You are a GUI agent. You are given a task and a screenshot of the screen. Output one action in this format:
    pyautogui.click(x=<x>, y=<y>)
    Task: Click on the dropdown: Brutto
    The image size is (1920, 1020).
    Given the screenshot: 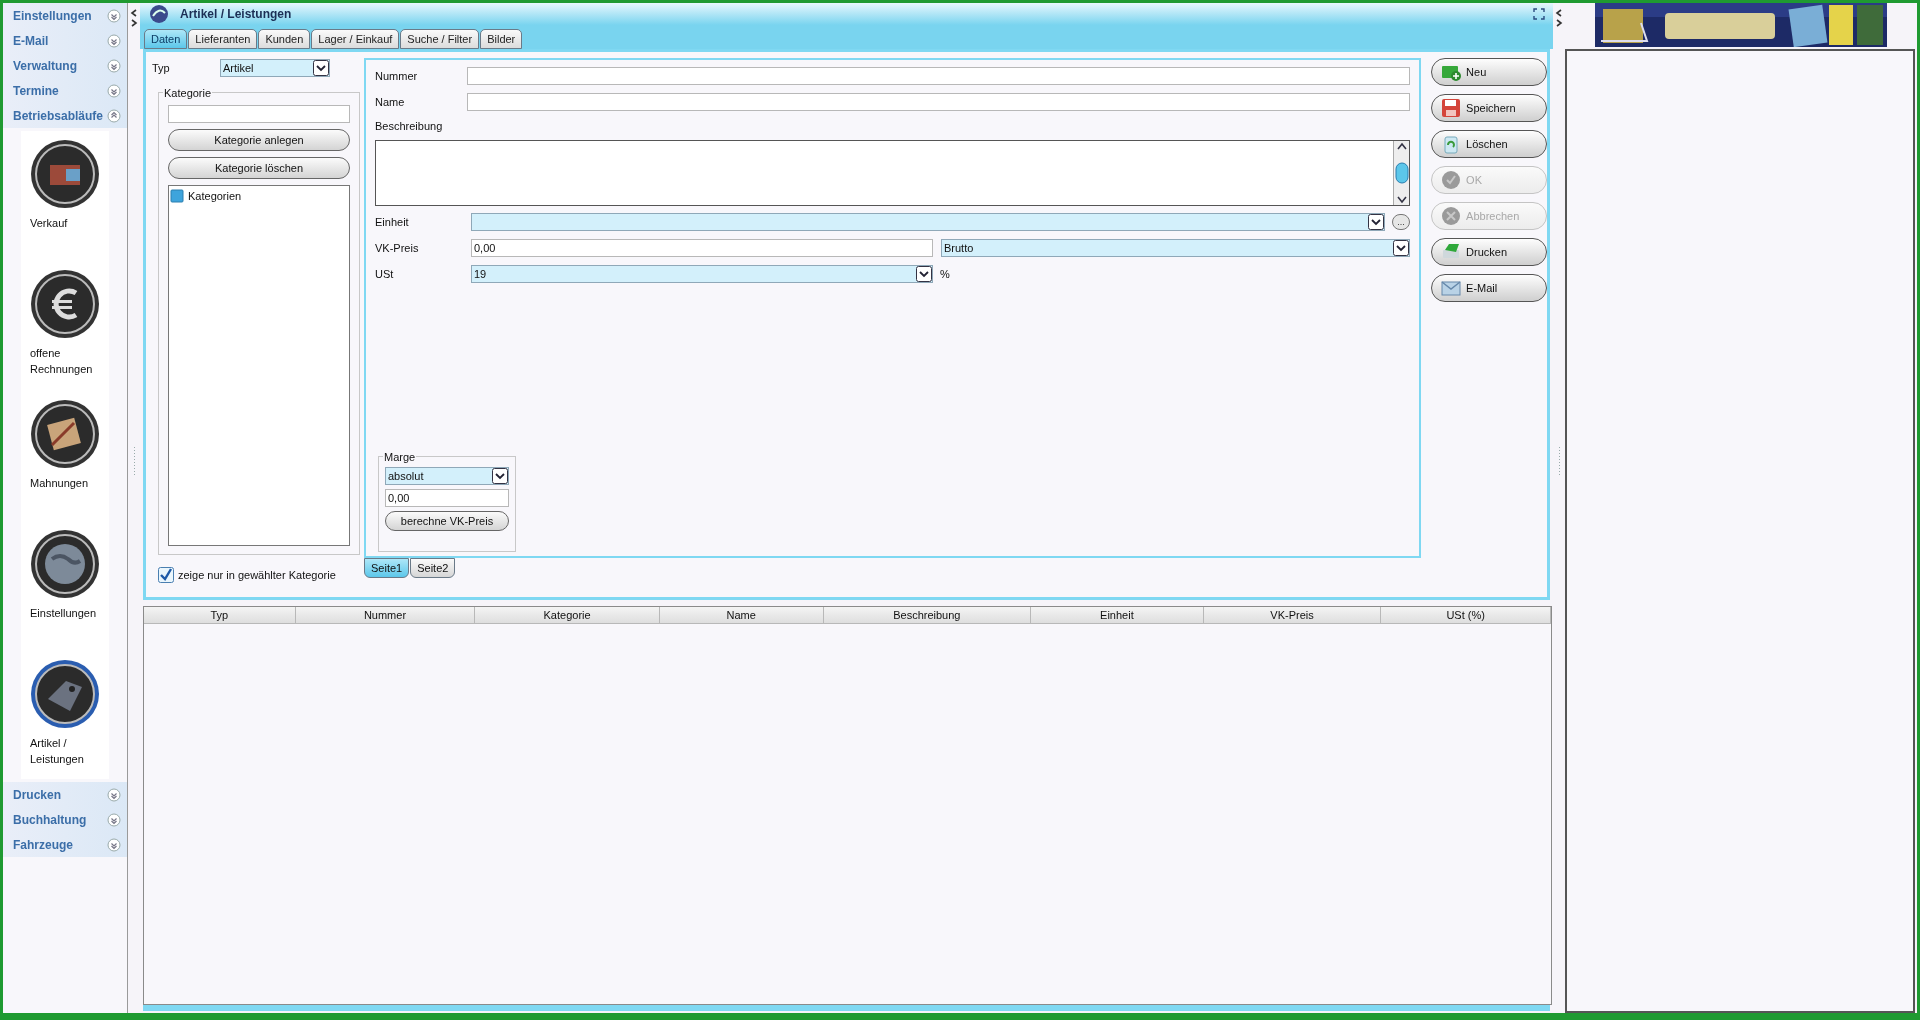 What is the action you would take?
    pyautogui.click(x=1176, y=248)
    